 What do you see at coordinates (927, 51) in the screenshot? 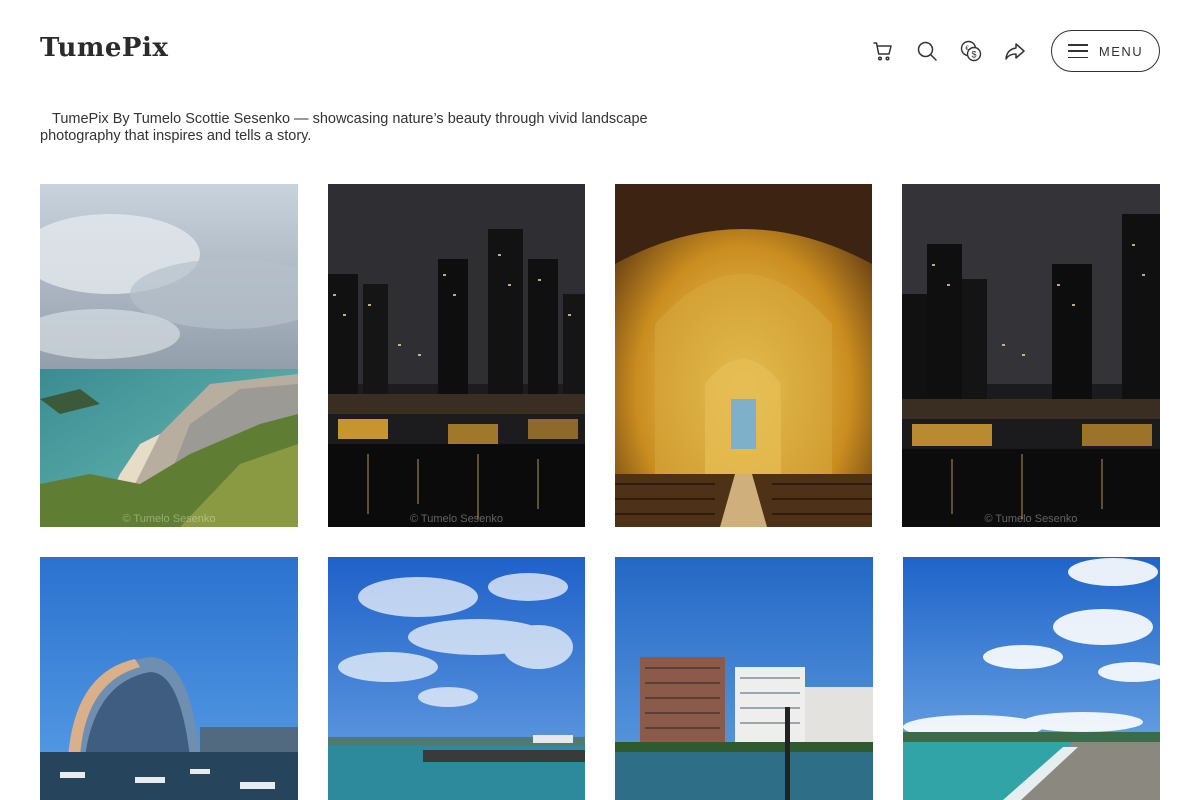
I see `search-icon` at bounding box center [927, 51].